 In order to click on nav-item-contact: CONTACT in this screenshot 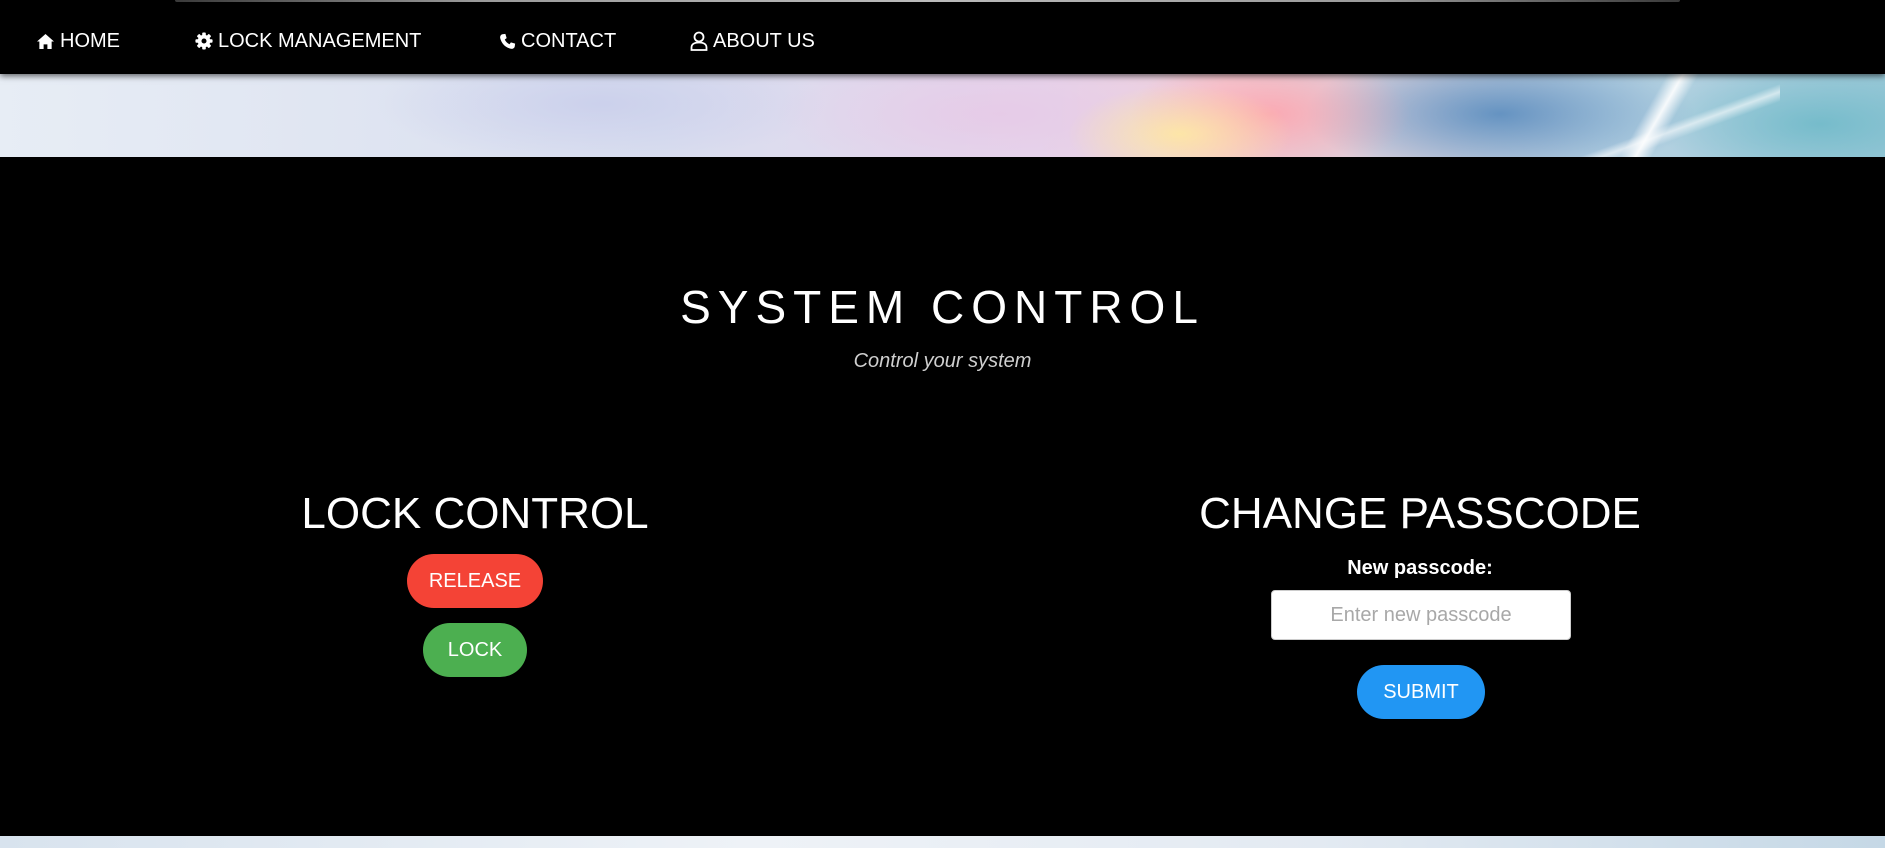, I will do `click(557, 41)`.